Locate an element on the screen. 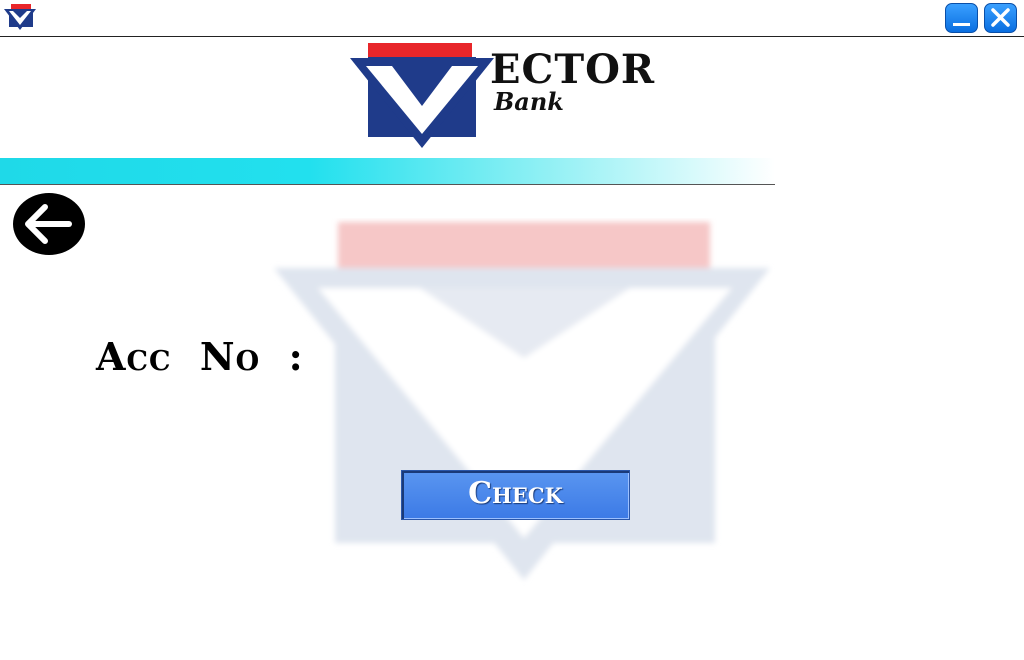 This screenshot has height=660, width=1024. minimize-icon is located at coordinates (961, 24).